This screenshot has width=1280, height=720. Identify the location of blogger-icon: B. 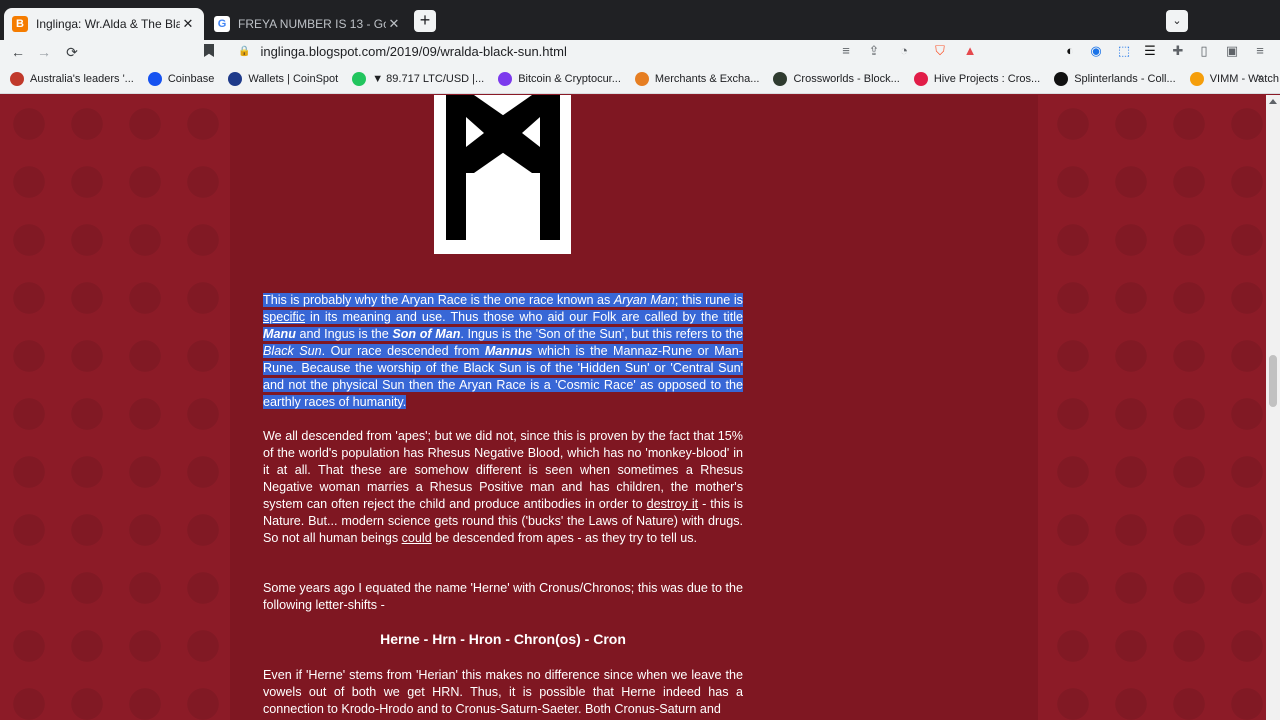
(20, 24).